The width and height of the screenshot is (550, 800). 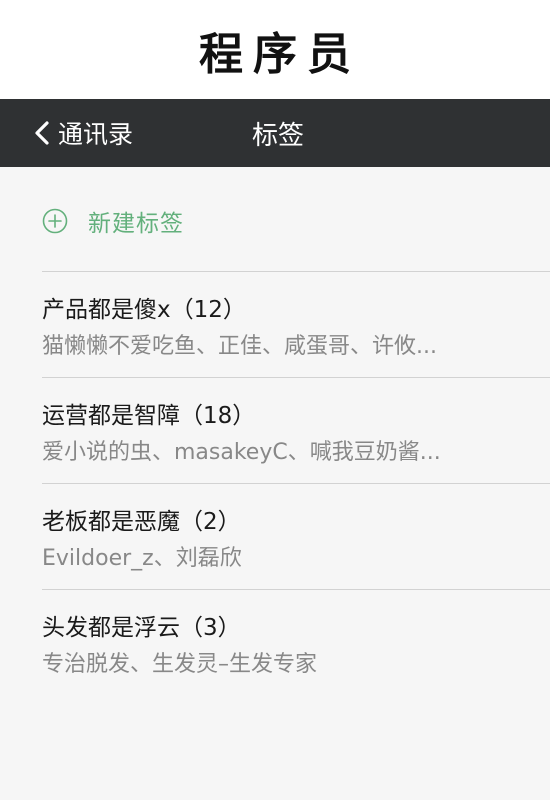 What do you see at coordinates (296, 536) in the screenshot?
I see `tag-item: 老板都是恶魔（2） Evildoer_z、刘磊欣` at bounding box center [296, 536].